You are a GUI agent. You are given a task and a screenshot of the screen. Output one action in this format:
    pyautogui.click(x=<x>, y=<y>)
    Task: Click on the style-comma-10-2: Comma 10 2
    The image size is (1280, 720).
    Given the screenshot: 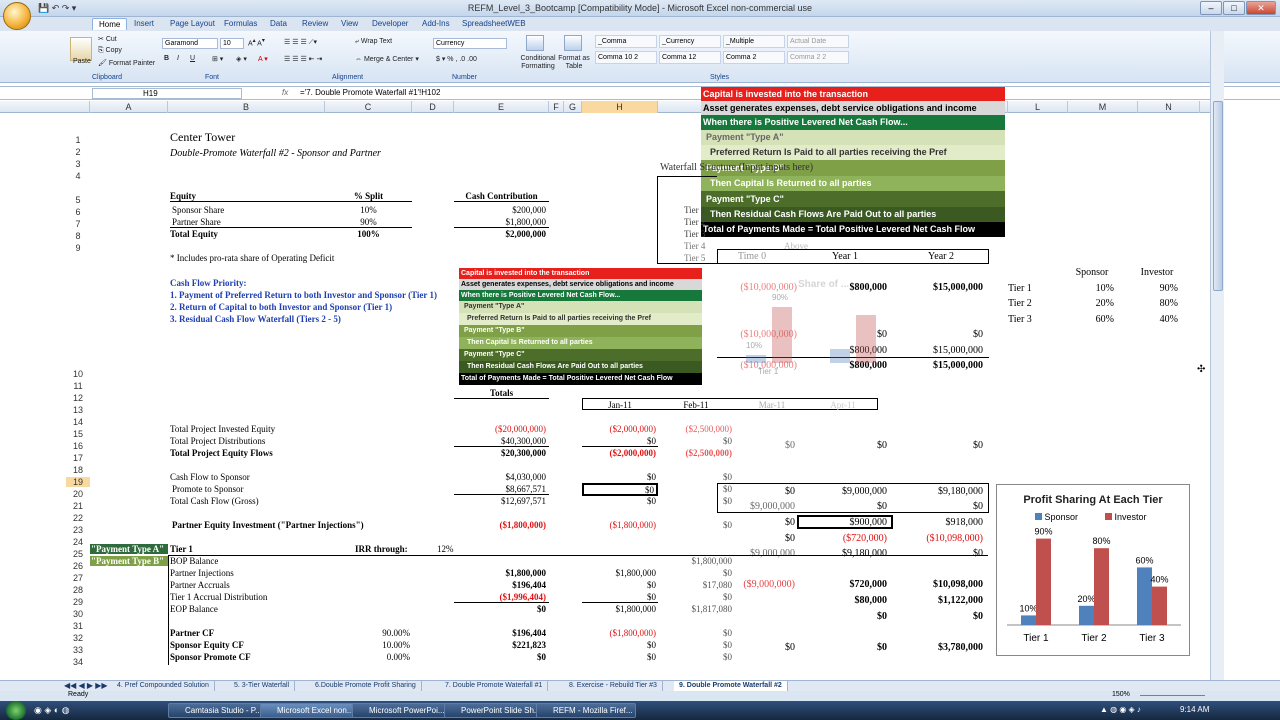 What is the action you would take?
    pyautogui.click(x=626, y=57)
    